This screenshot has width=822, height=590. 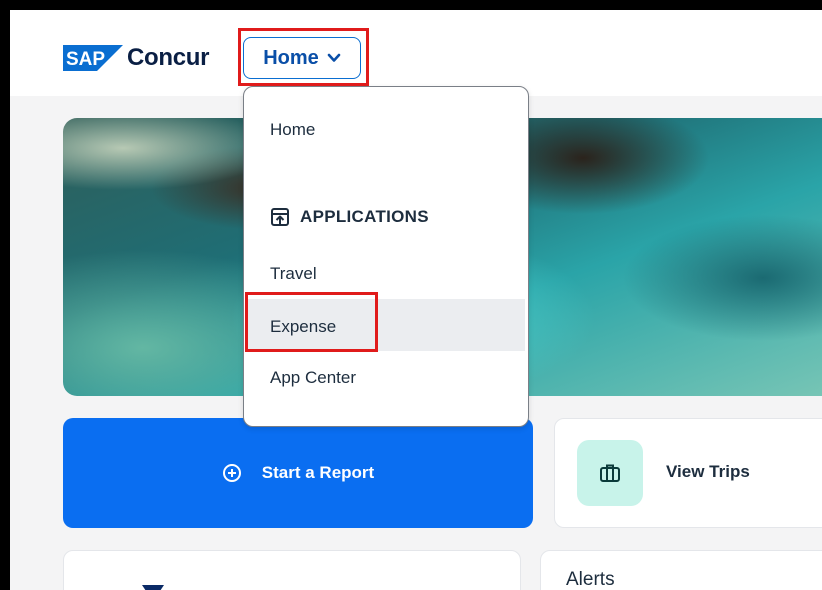 I want to click on start-report-tile: Start a Report, so click(x=298, y=473).